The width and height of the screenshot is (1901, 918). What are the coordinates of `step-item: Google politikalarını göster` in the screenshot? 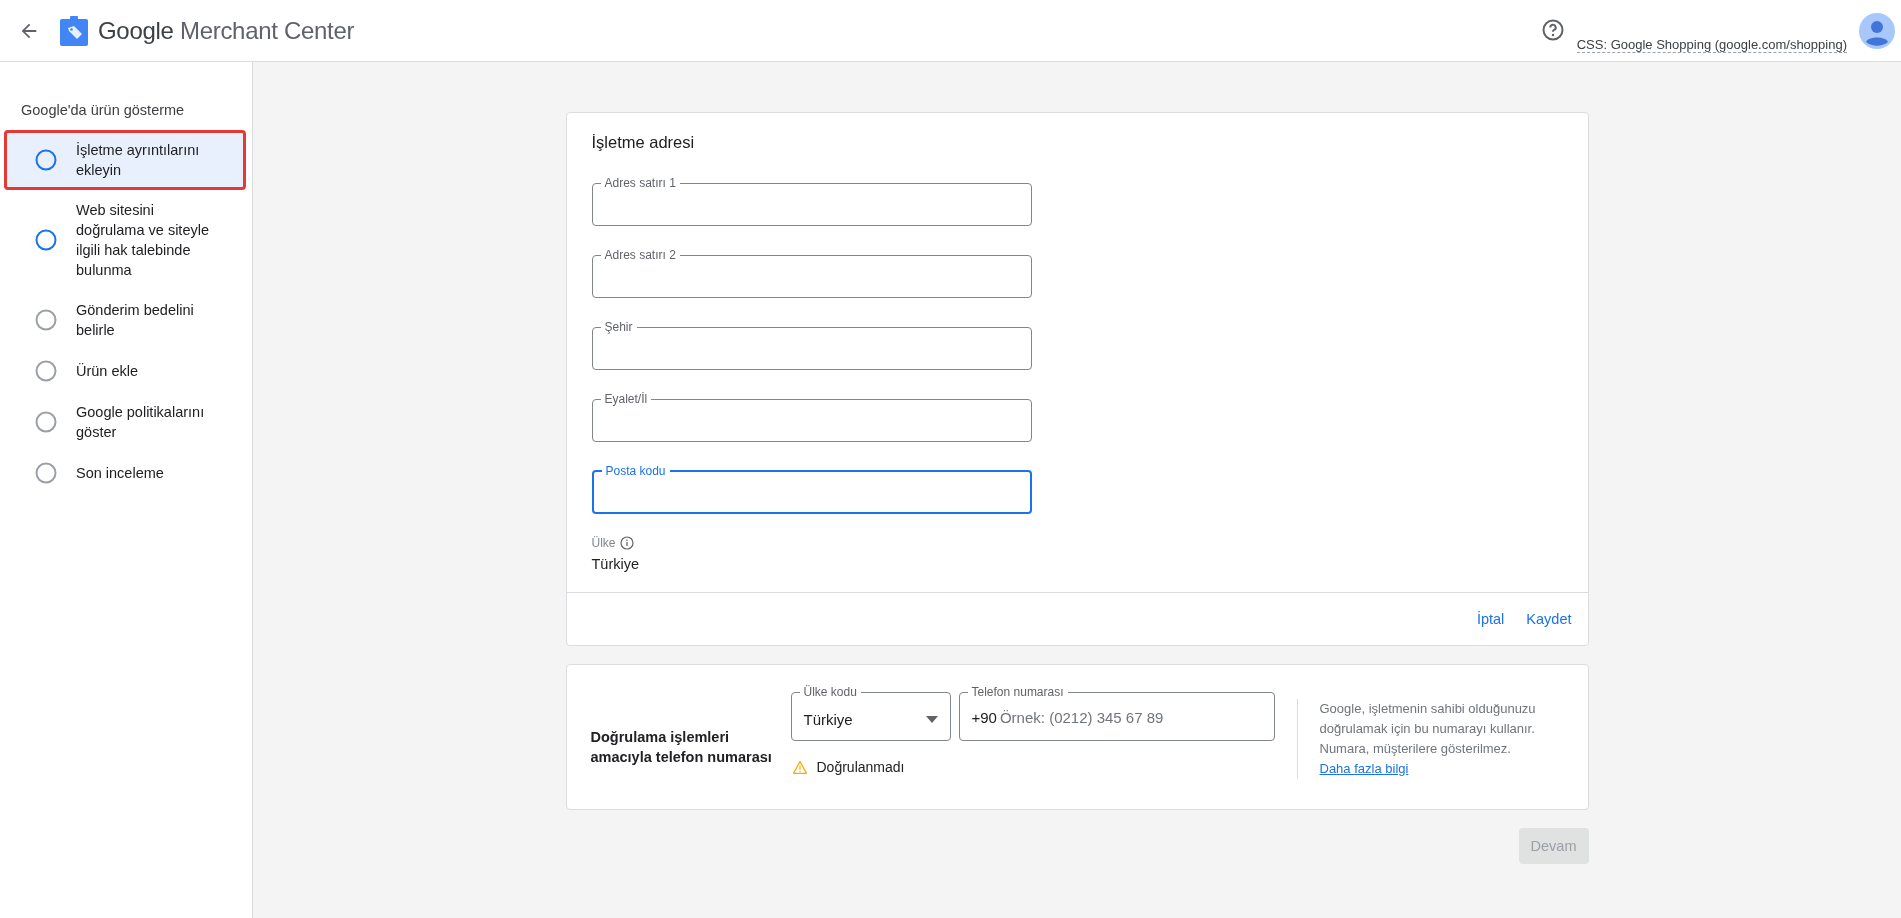 It's located at (125, 422).